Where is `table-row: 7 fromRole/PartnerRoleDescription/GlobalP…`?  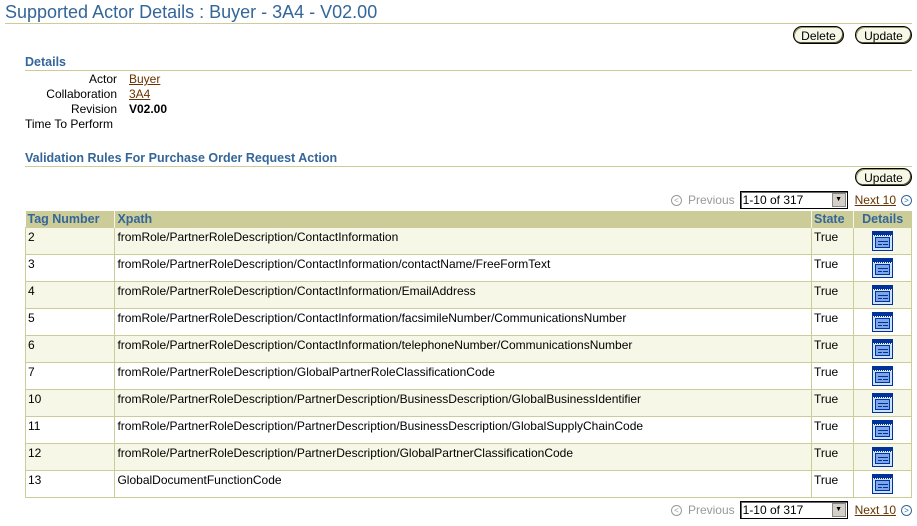
table-row: 7 fromRole/PartnerRoleDescription/GlobalP… is located at coordinates (468, 376).